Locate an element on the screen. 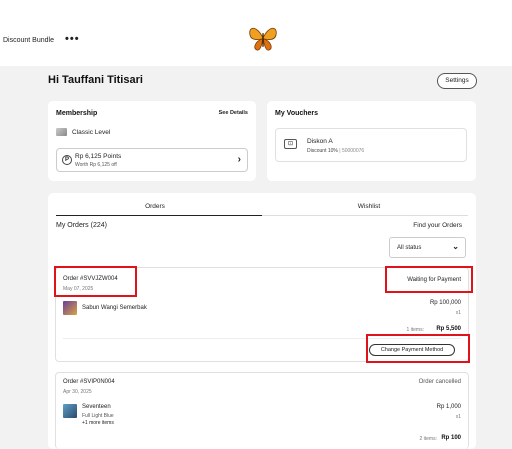 The width and height of the screenshot is (512, 449). find-orders-link: Find your Orders is located at coordinates (437, 225).